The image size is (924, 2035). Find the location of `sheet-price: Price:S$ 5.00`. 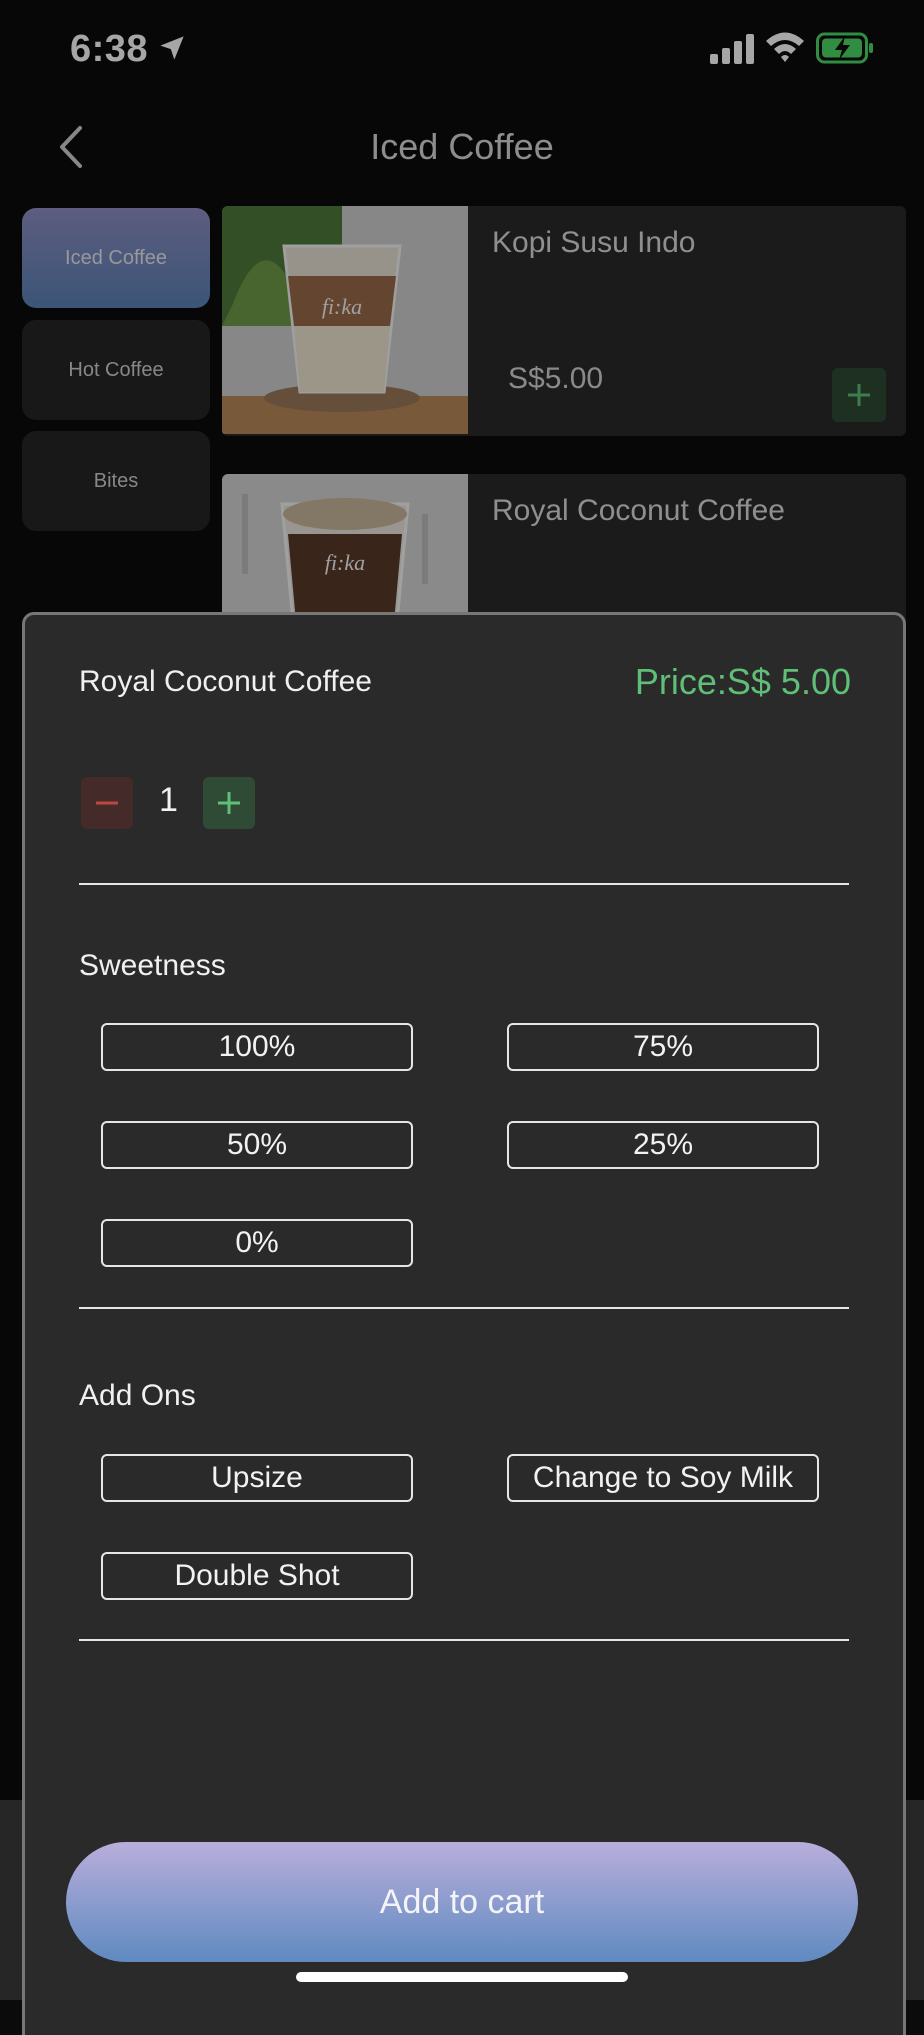

sheet-price: Price:S$ 5.00 is located at coordinates (742, 681).